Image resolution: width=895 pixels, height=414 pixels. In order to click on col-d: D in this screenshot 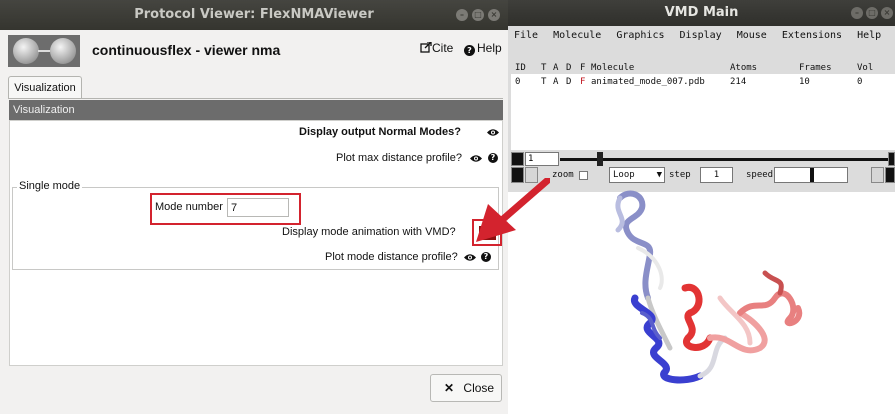, I will do `click(569, 68)`.